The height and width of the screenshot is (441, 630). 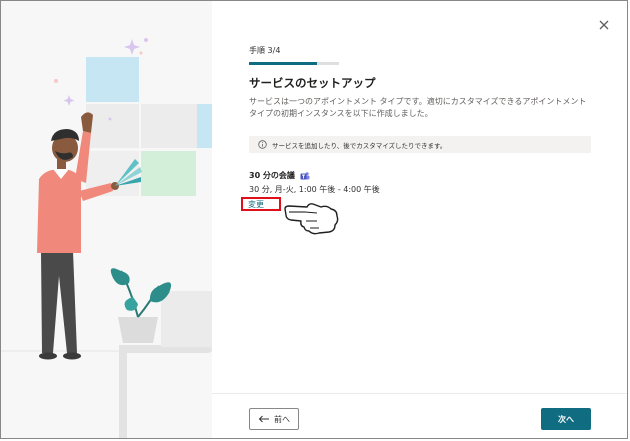 What do you see at coordinates (282, 419) in the screenshot?
I see `back-button-label: 前へ` at bounding box center [282, 419].